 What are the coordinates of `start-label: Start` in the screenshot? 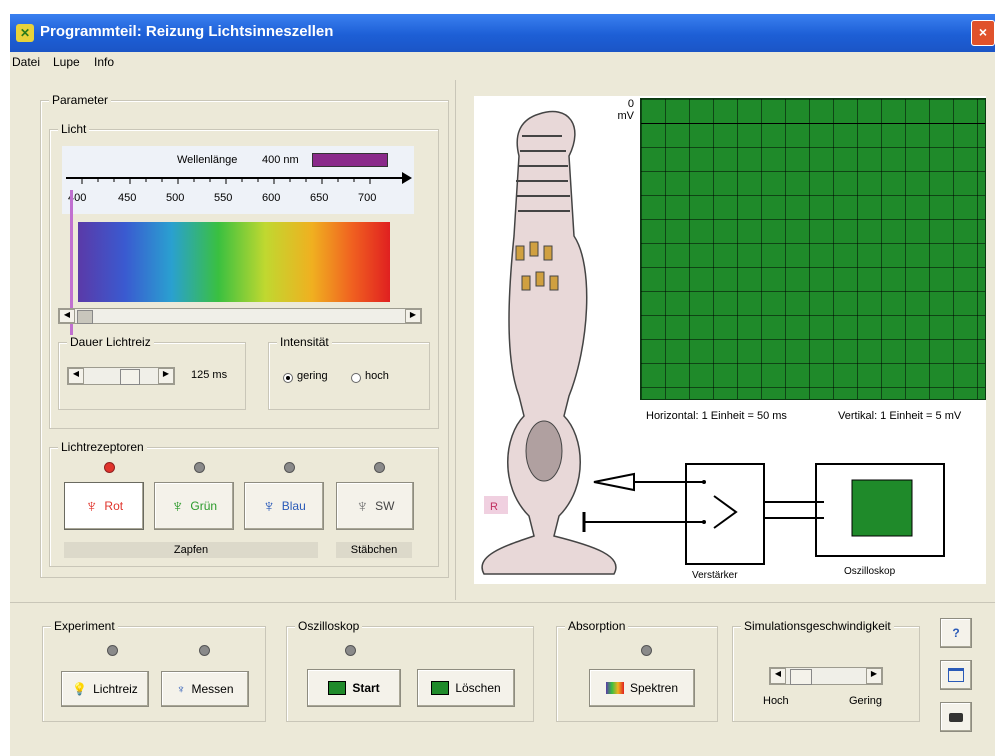 It's located at (366, 688).